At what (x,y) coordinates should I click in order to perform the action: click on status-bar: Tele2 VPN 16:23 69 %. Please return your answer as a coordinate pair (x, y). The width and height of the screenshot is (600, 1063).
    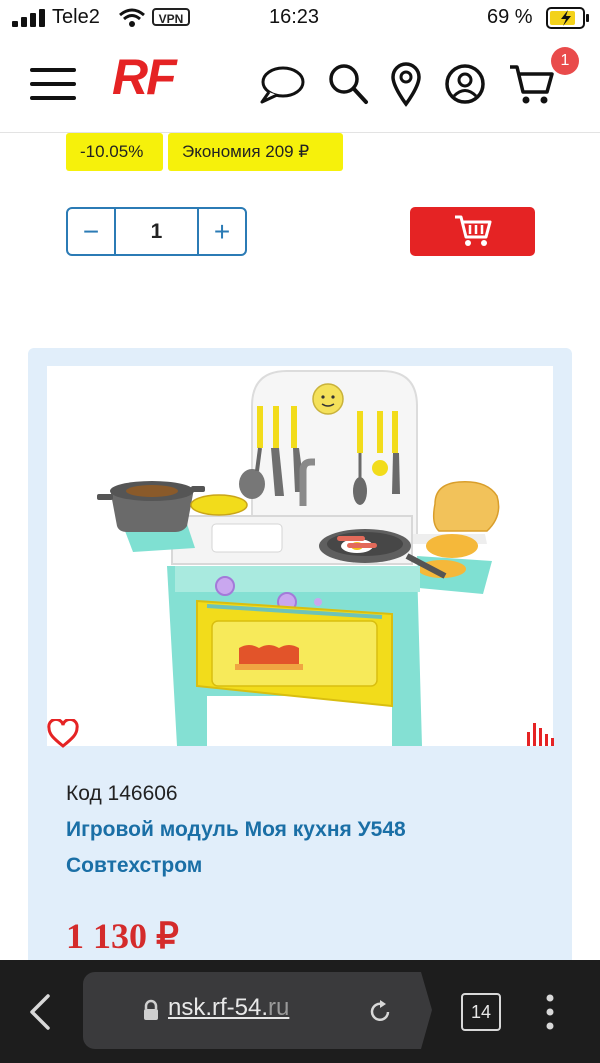
    Looking at the image, I should click on (300, 18).